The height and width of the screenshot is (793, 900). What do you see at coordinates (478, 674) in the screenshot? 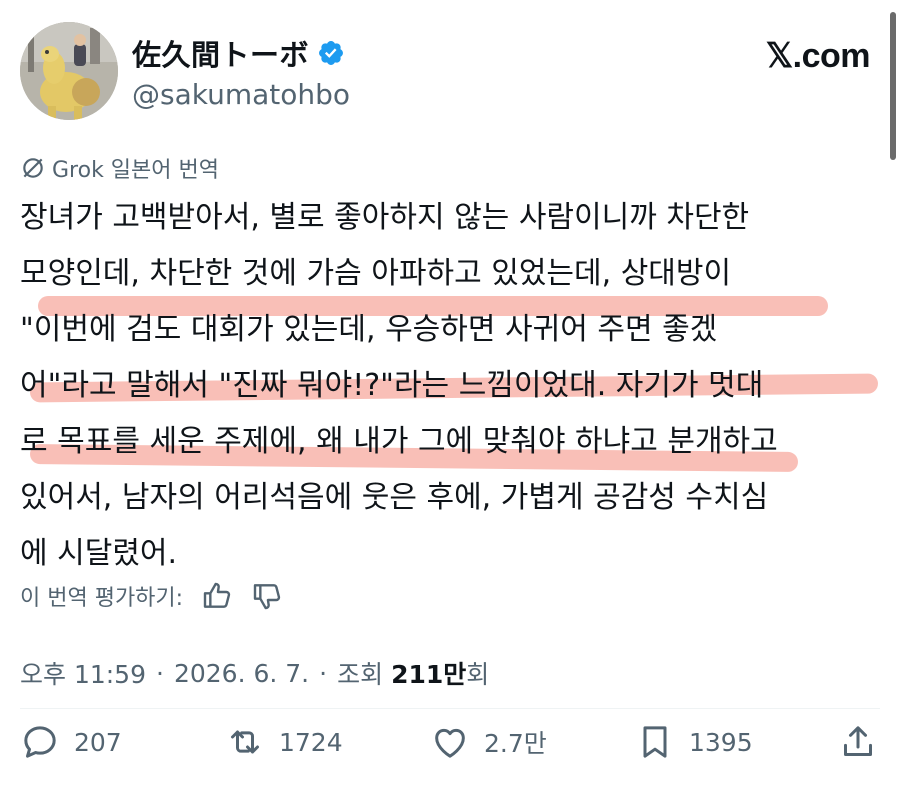
I see `views-suffix: 회` at bounding box center [478, 674].